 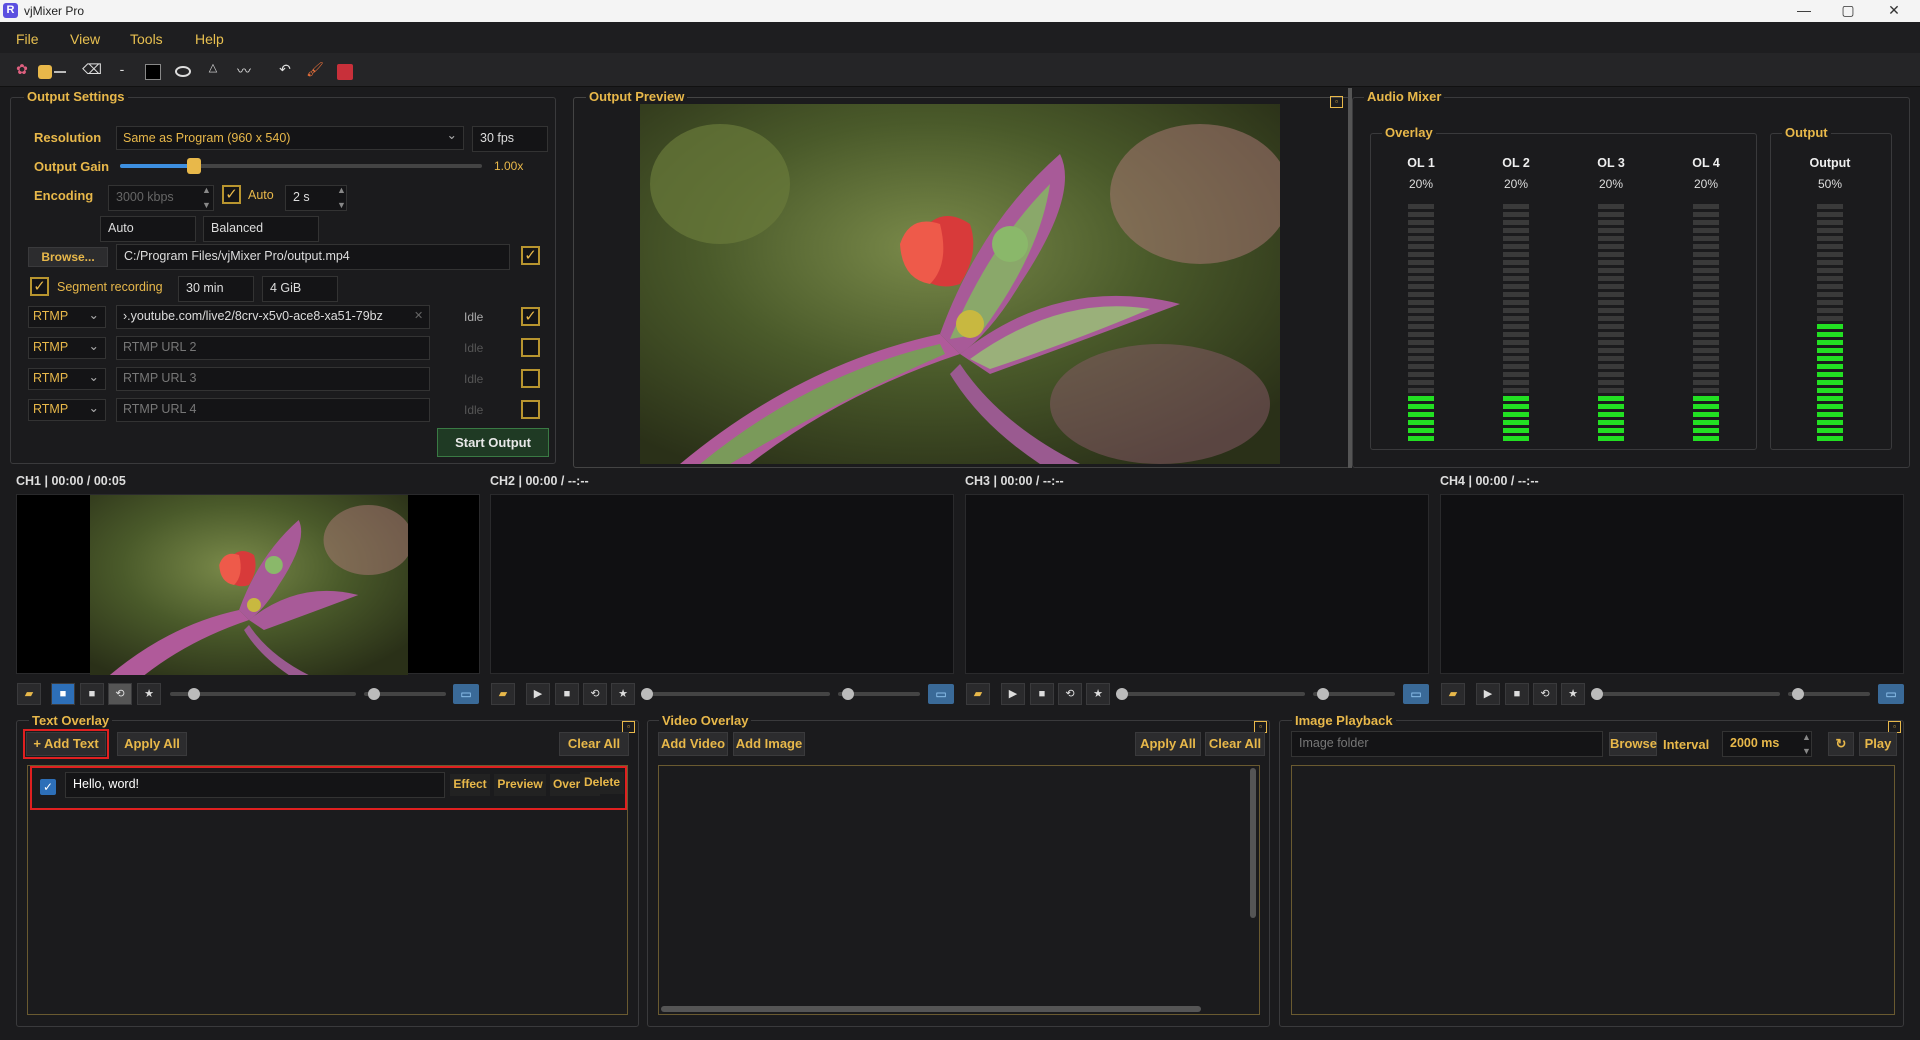 I want to click on text-item-delete-button: Delete, so click(x=602, y=783).